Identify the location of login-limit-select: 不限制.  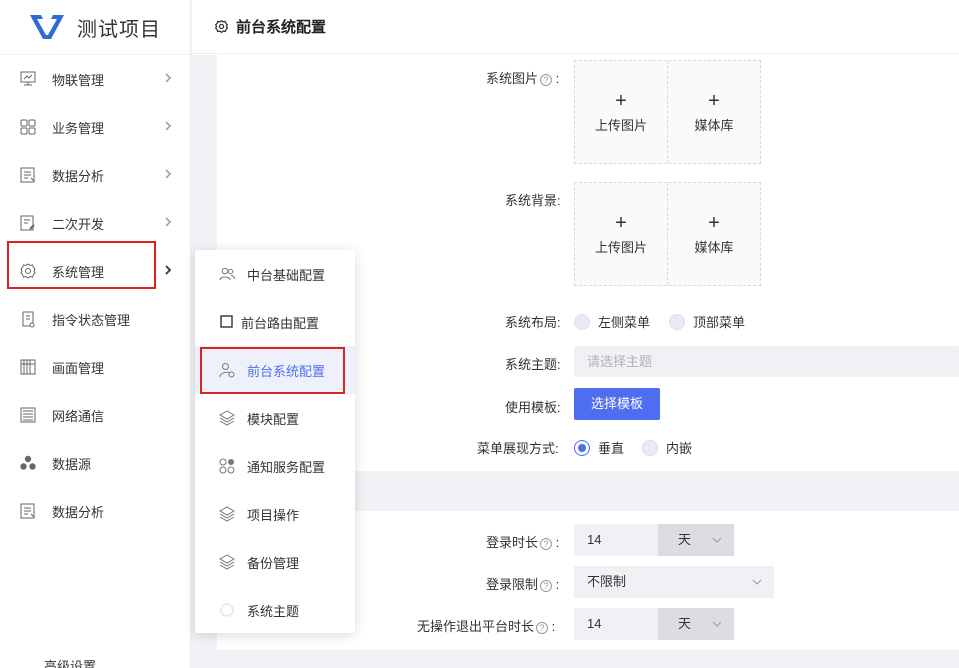
(674, 582).